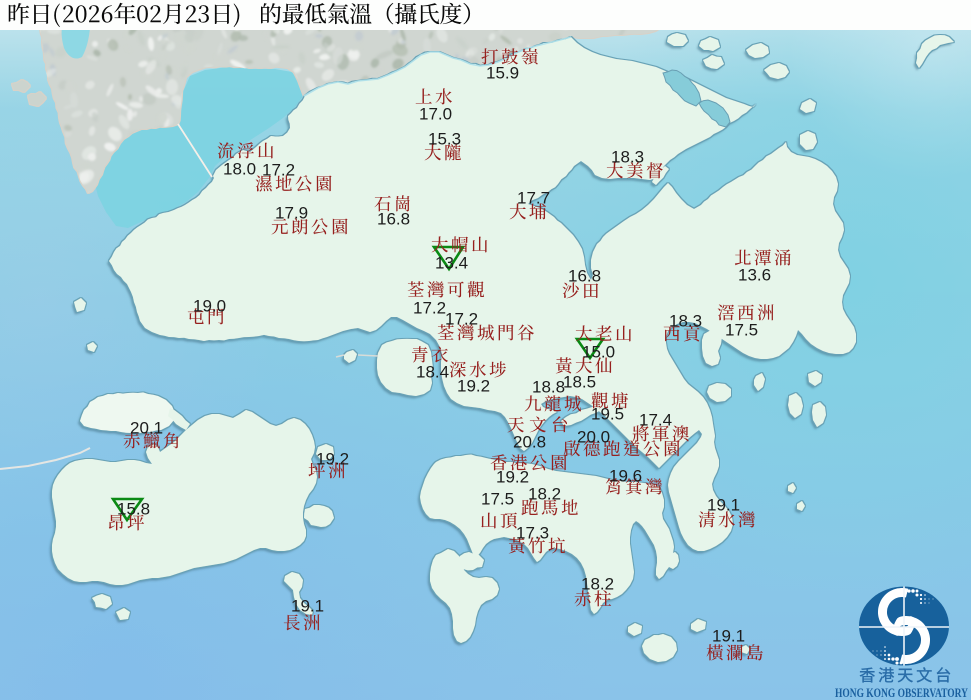  I want to click on svg-text: 15.0, so click(598, 351).